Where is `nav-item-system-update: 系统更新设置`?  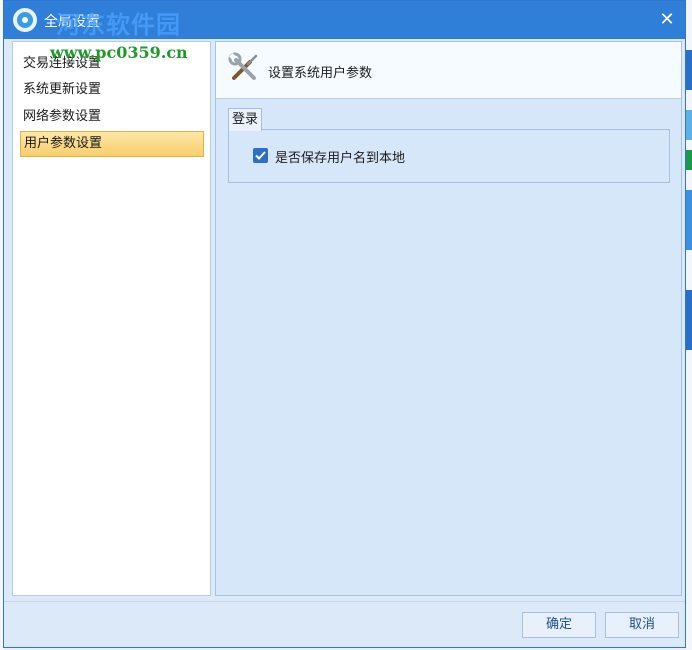
nav-item-system-update: 系统更新设置 is located at coordinates (112, 90).